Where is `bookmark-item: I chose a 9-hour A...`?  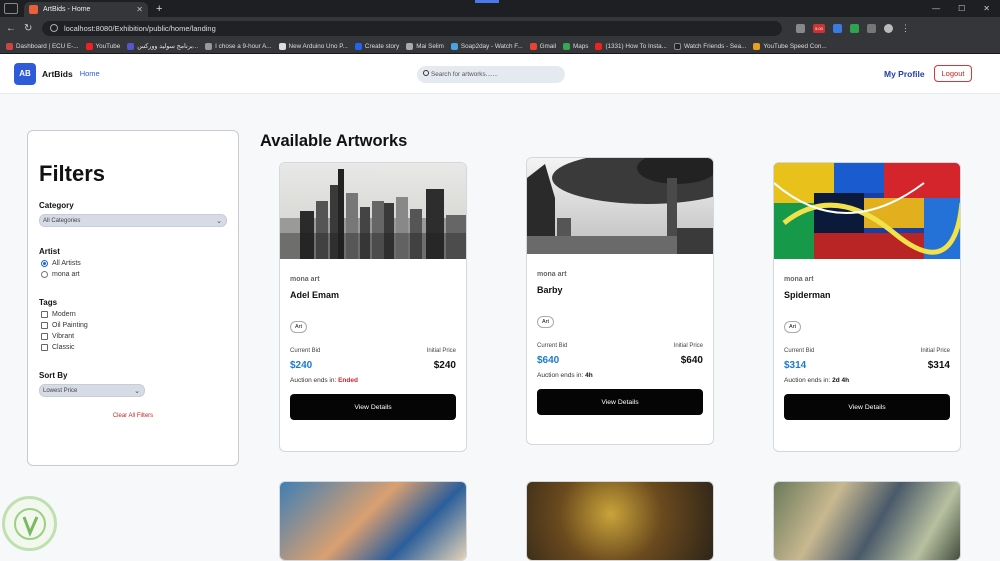 bookmark-item: I chose a 9-hour A... is located at coordinates (238, 46).